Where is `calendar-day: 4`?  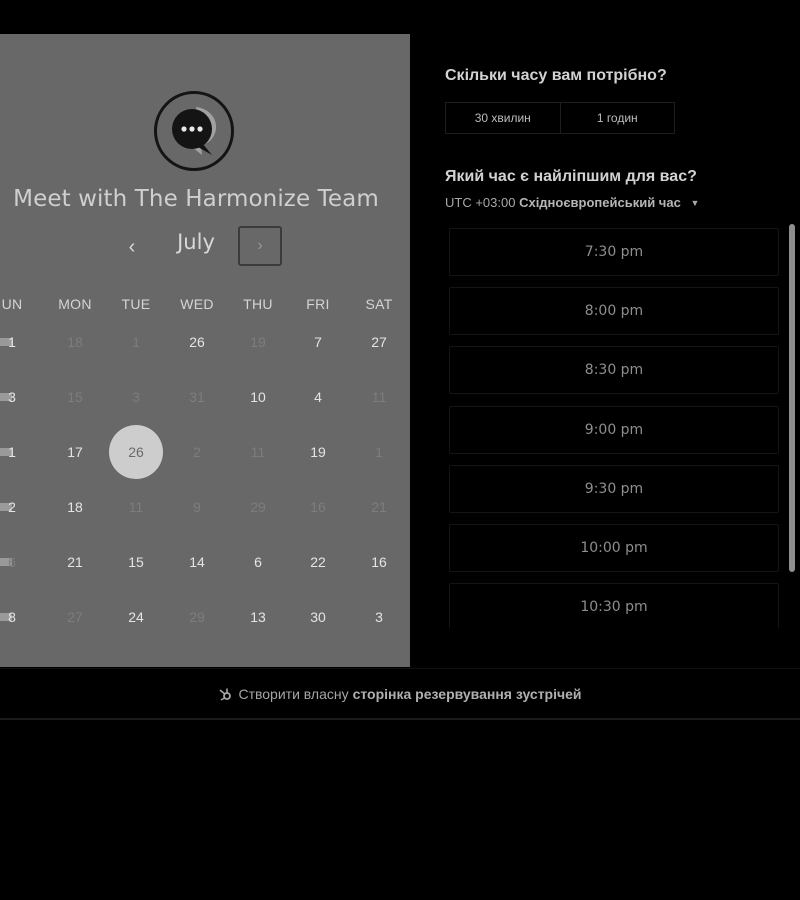
calendar-day: 4 is located at coordinates (318, 397).